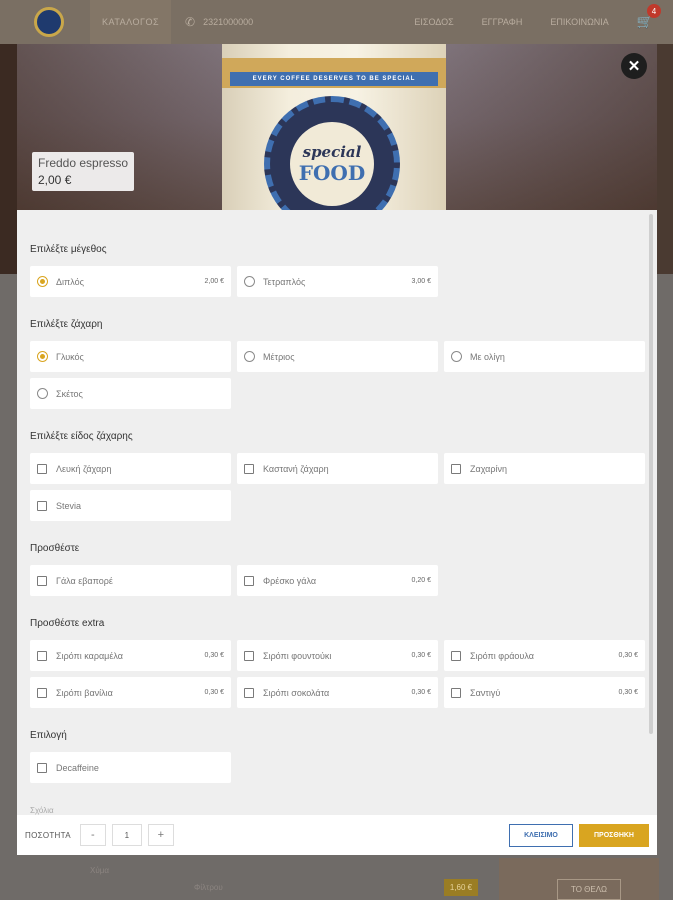 The image size is (673, 900). Describe the element at coordinates (130, 356) in the screenshot. I see `sugar-option: Γλυκός` at that location.